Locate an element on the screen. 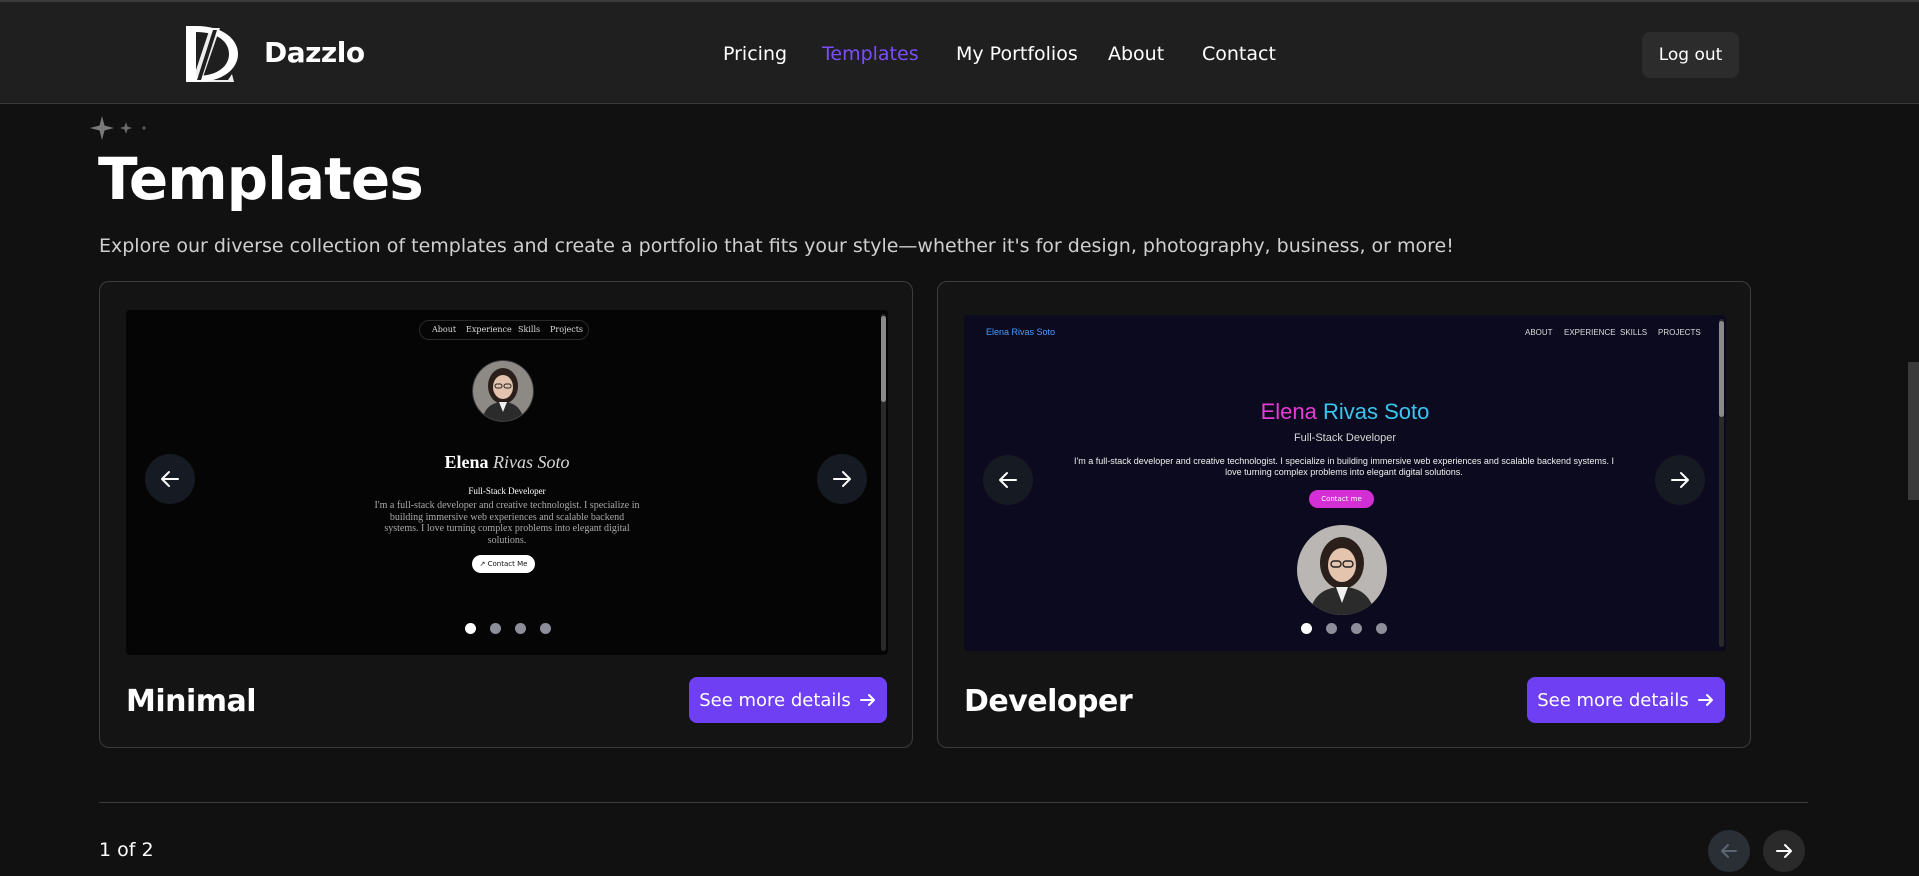 This screenshot has height=876, width=1919. nav-contact: Contact is located at coordinates (1239, 54).